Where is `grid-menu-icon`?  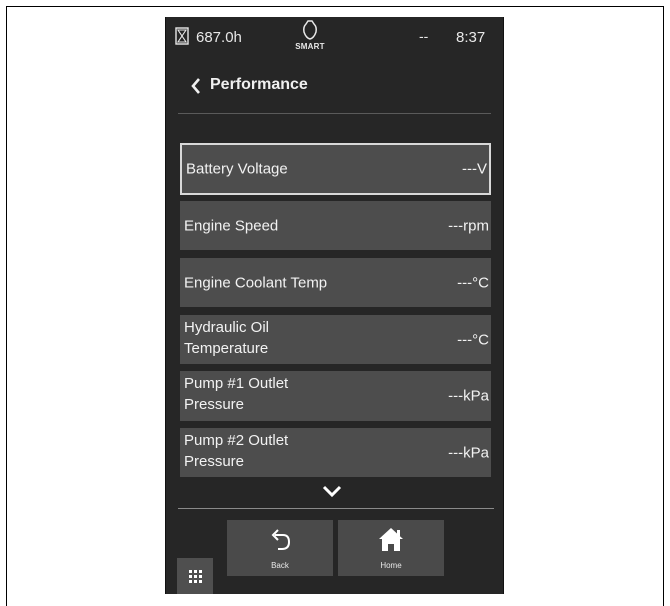 grid-menu-icon is located at coordinates (195, 576).